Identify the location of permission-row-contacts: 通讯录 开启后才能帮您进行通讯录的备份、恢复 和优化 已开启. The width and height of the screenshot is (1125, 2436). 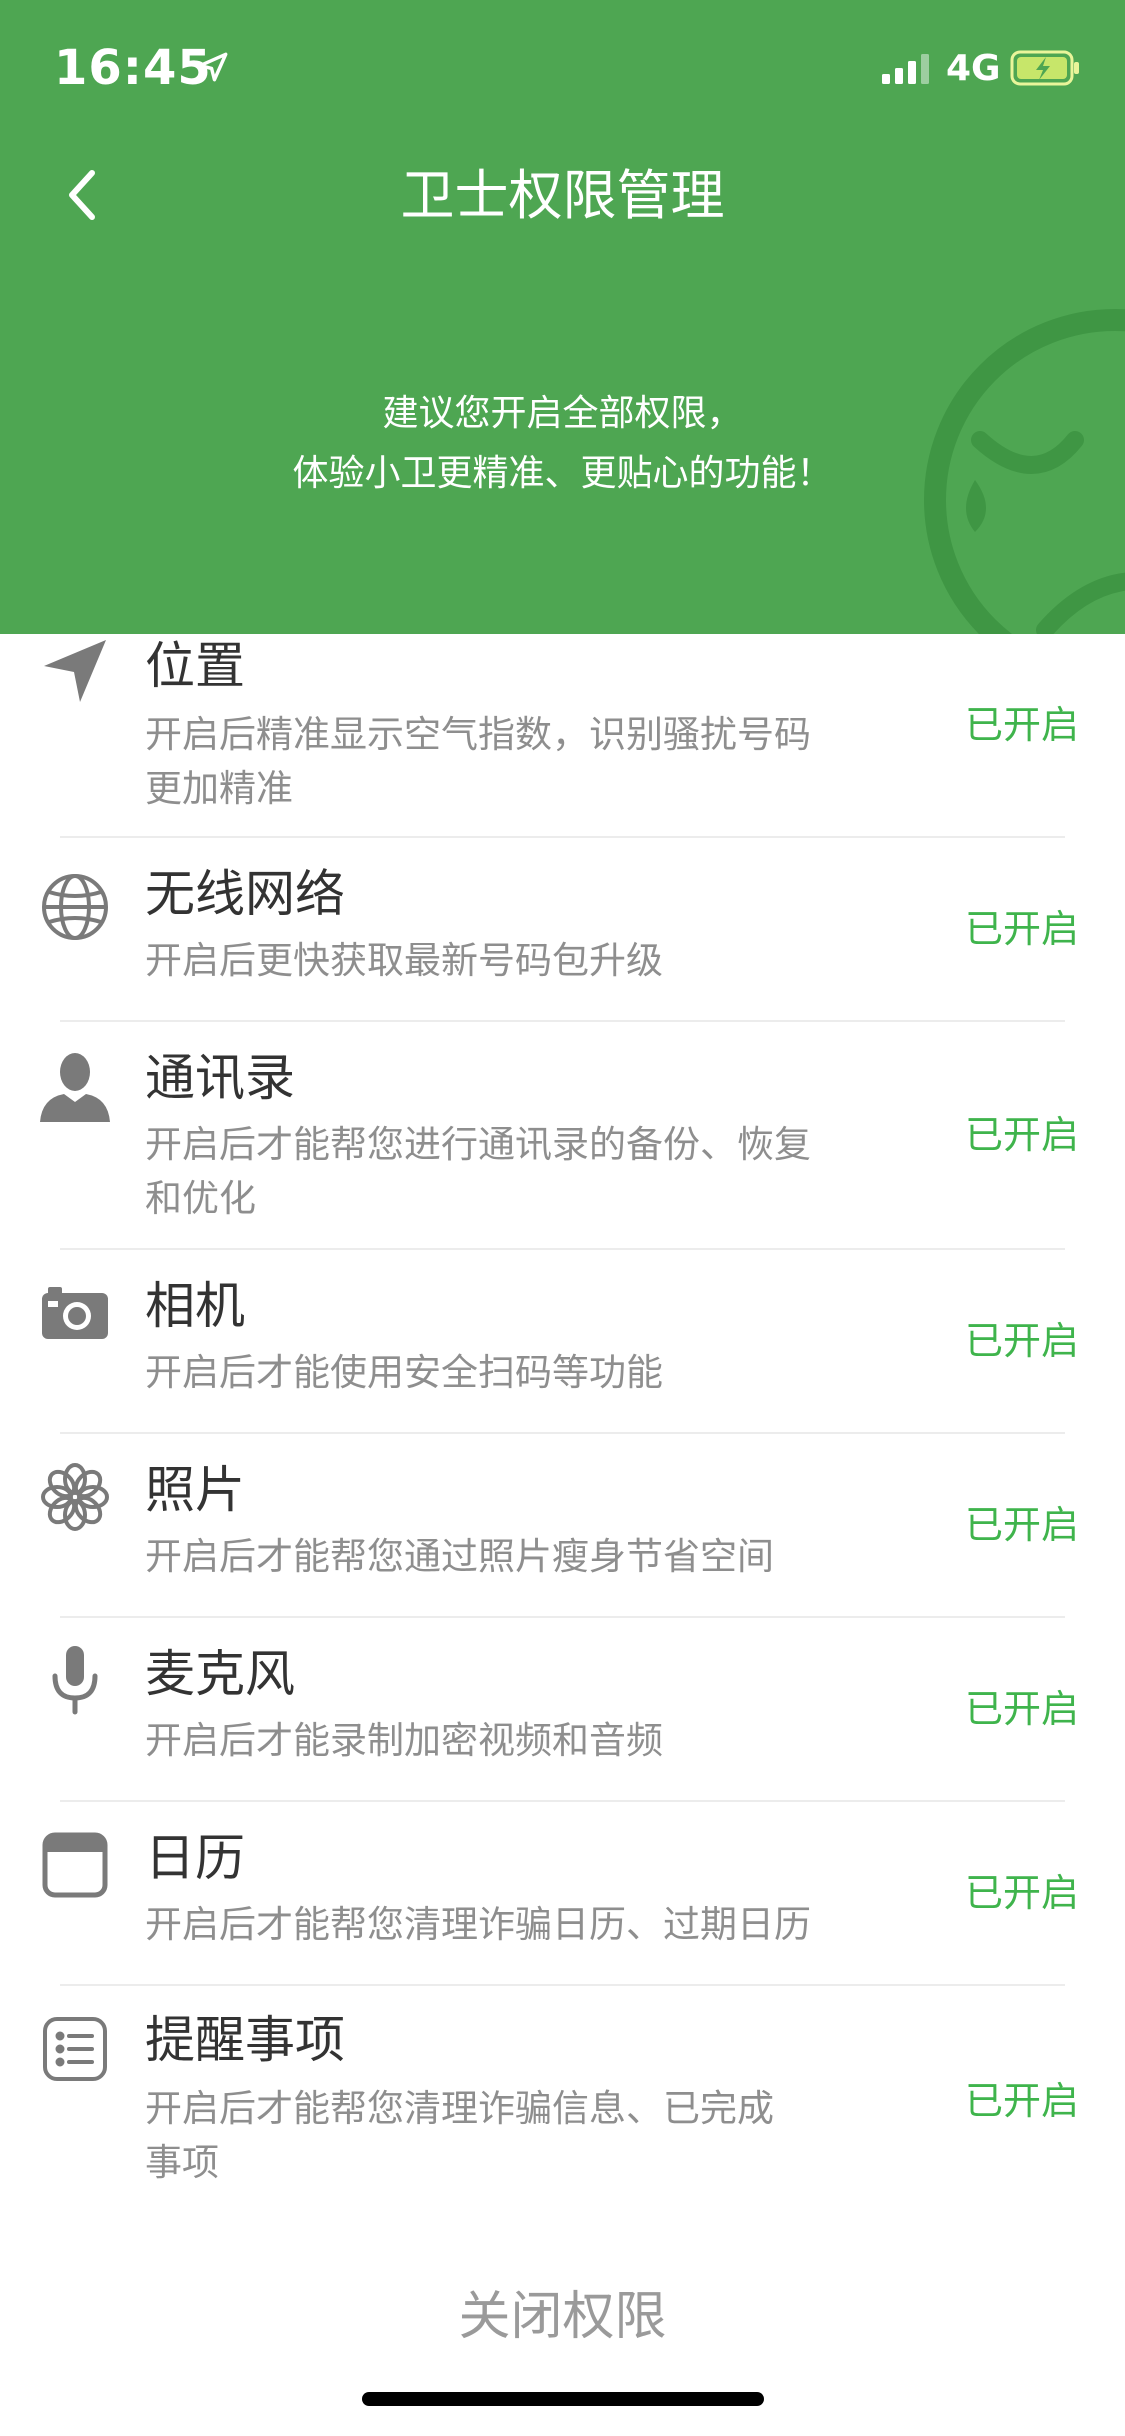
(562, 1136).